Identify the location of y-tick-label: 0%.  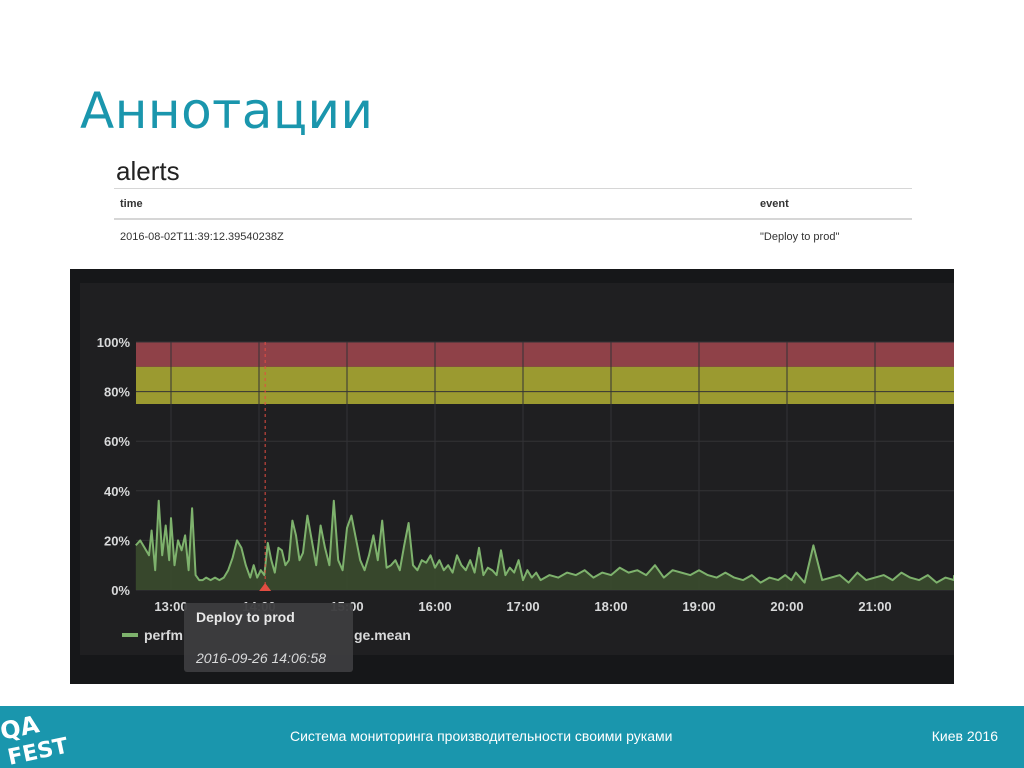
(120, 590).